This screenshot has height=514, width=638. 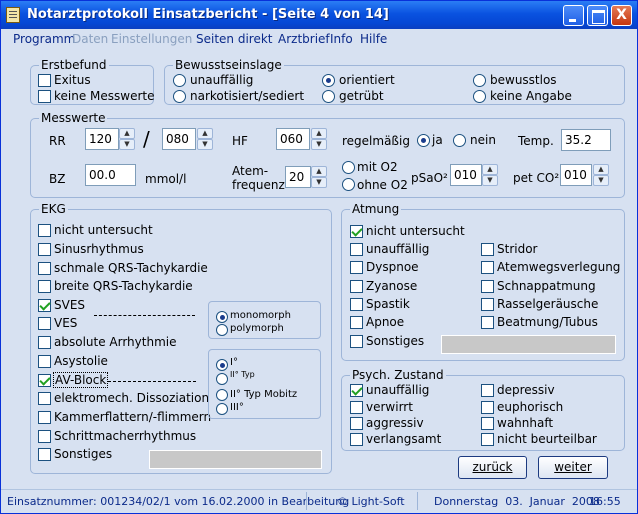 What do you see at coordinates (115, 342) in the screenshot?
I see `ekg-absolute-label: absolute Arrhythmie` at bounding box center [115, 342].